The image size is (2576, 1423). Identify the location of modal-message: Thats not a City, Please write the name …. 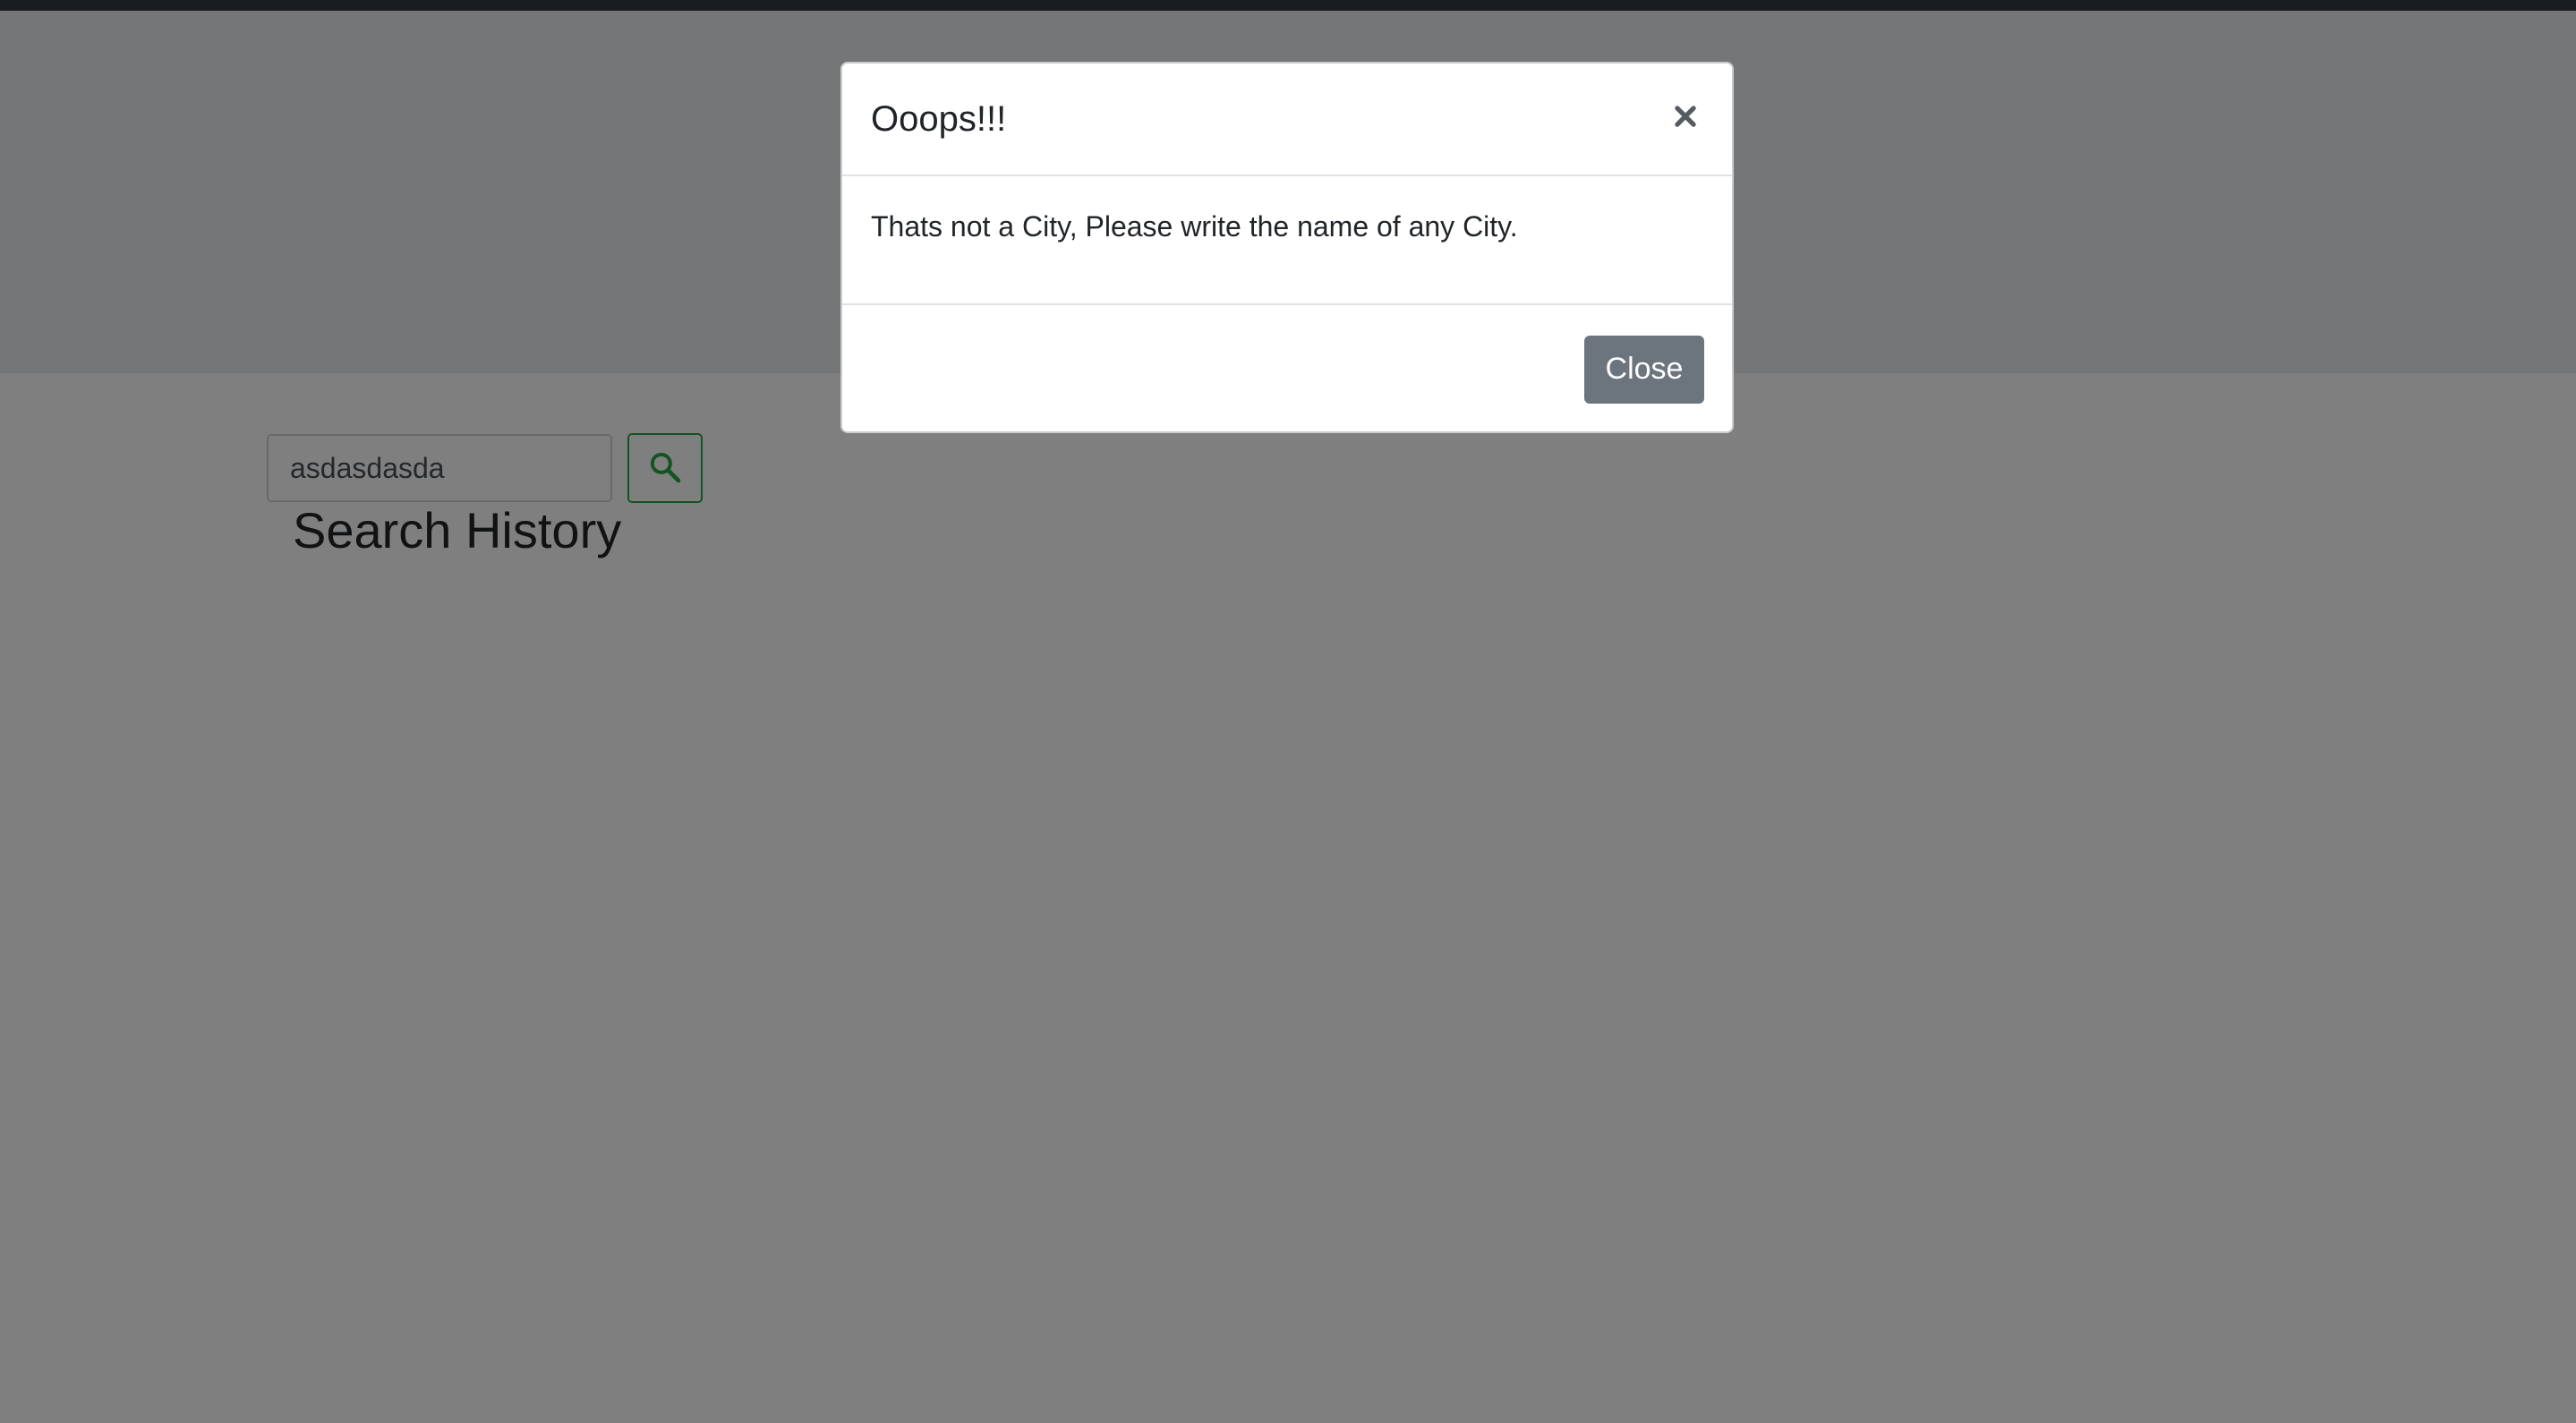
(1194, 226).